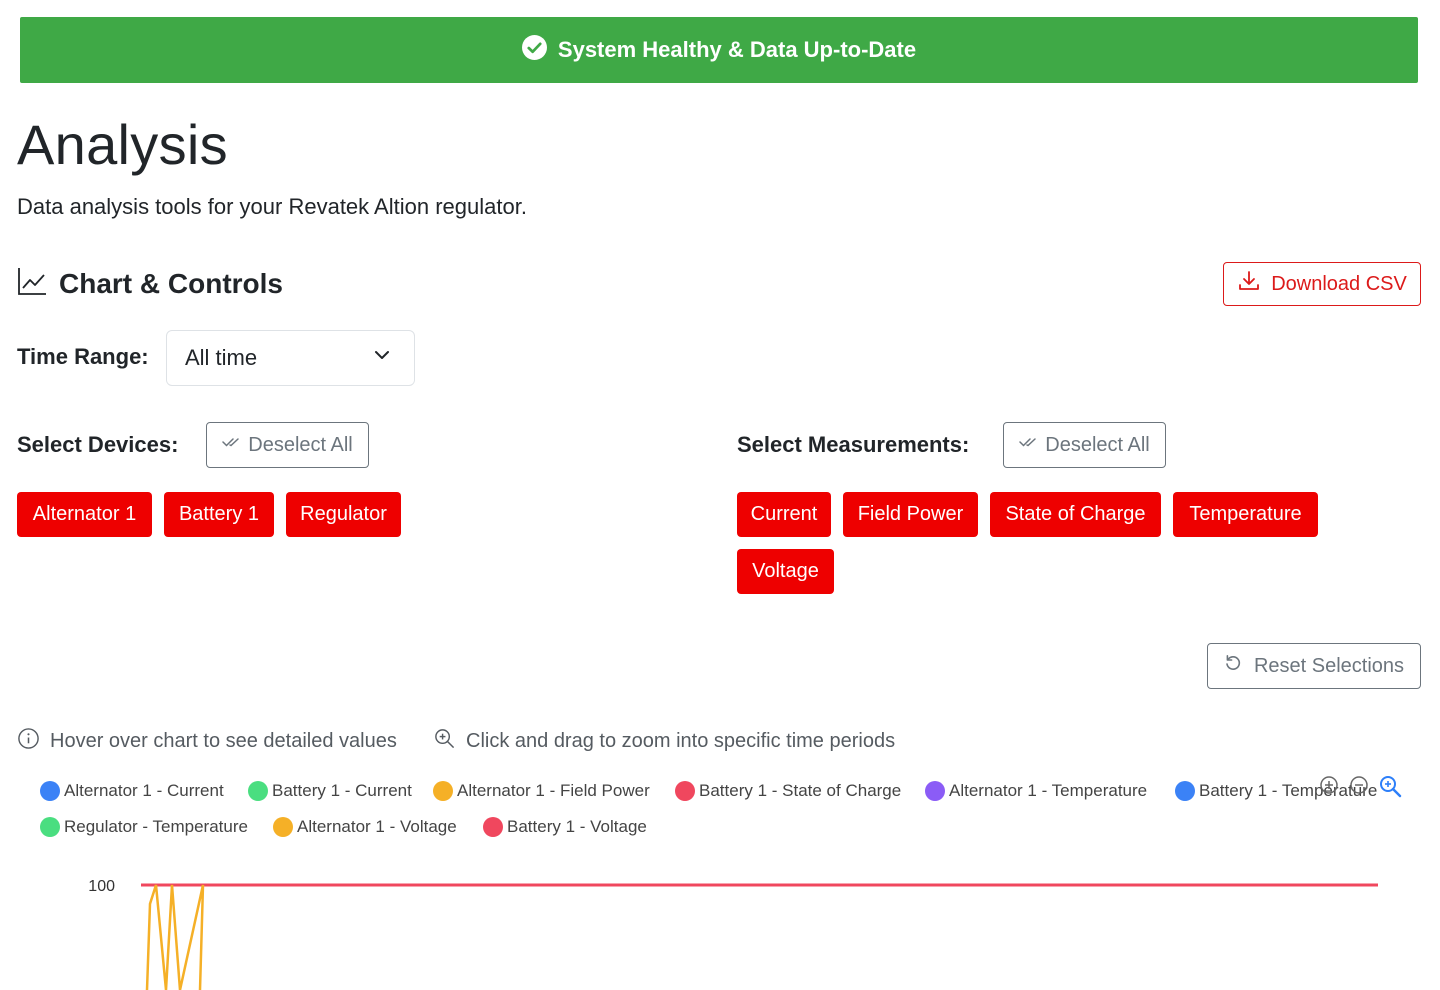 The image size is (1440, 990). Describe the element at coordinates (800, 790) in the screenshot. I see `legend-label: Battery 1 - State of Charge` at that location.